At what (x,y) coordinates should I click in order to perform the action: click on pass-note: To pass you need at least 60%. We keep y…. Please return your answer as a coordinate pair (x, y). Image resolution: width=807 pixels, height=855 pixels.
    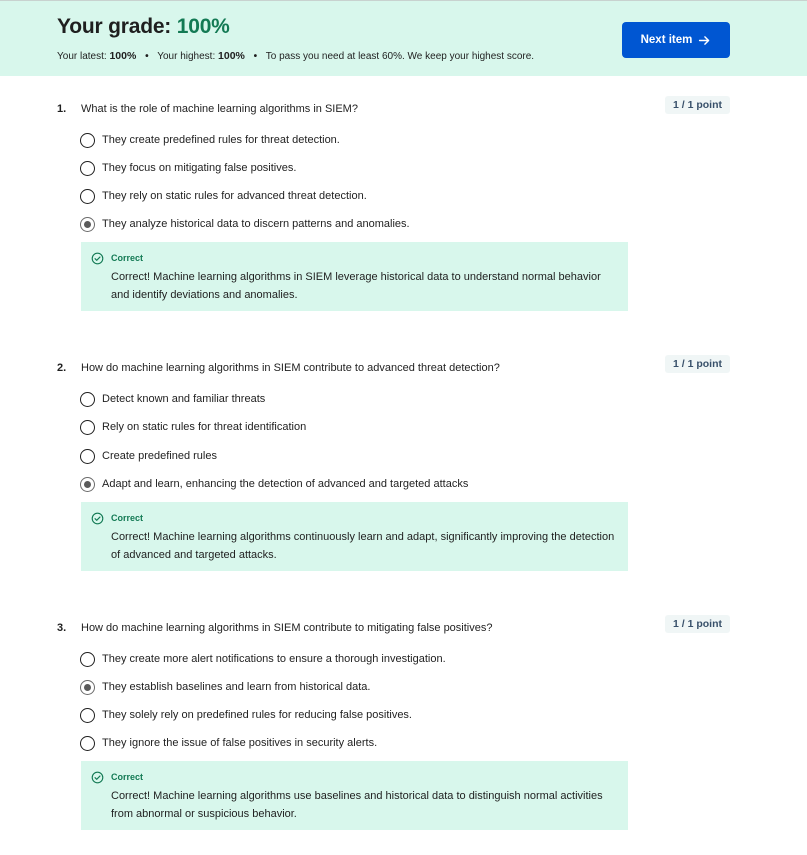
    Looking at the image, I should click on (400, 56).